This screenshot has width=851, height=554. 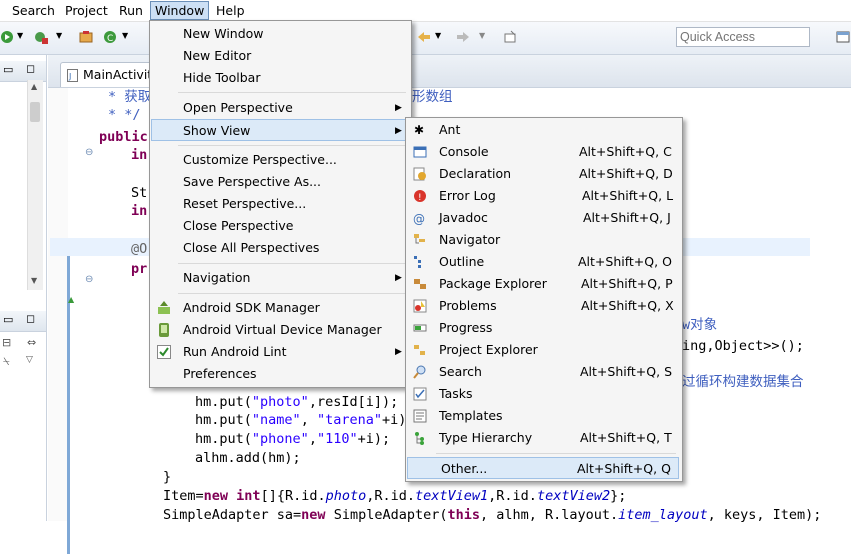 I want to click on new-class-dropdown-icon: ▼, so click(x=125, y=35).